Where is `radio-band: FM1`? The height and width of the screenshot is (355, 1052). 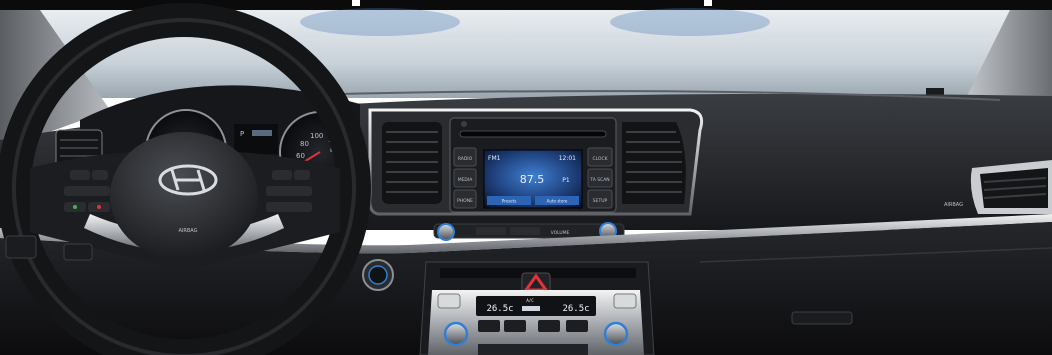
radio-band: FM1 is located at coordinates (494, 158).